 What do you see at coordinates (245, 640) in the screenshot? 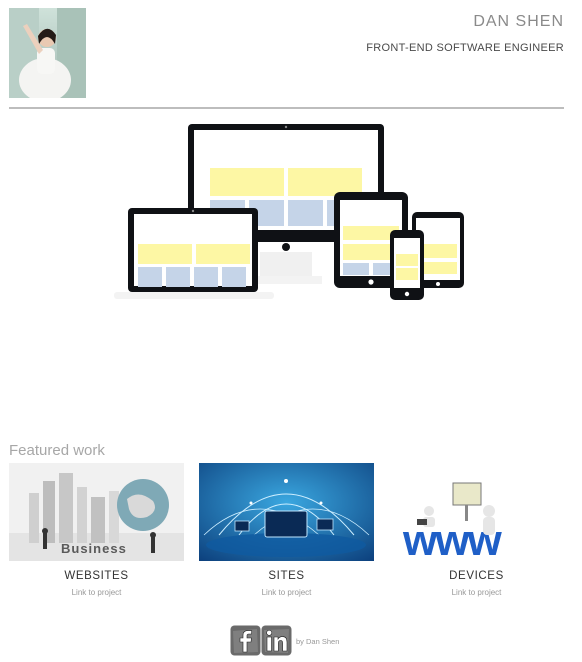
I see `facebook-icon` at bounding box center [245, 640].